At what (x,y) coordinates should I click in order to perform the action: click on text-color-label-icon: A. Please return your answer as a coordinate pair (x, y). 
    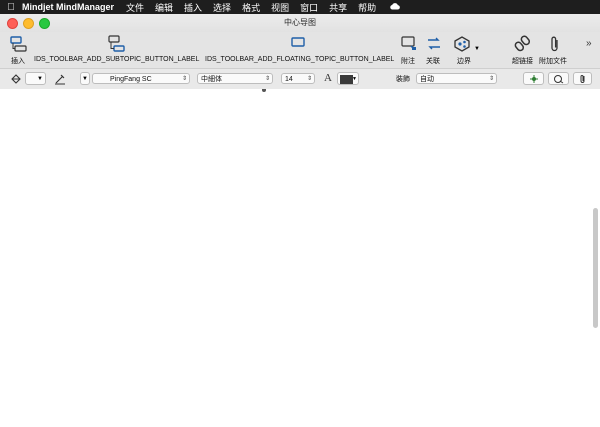
    Looking at the image, I should click on (328, 78).